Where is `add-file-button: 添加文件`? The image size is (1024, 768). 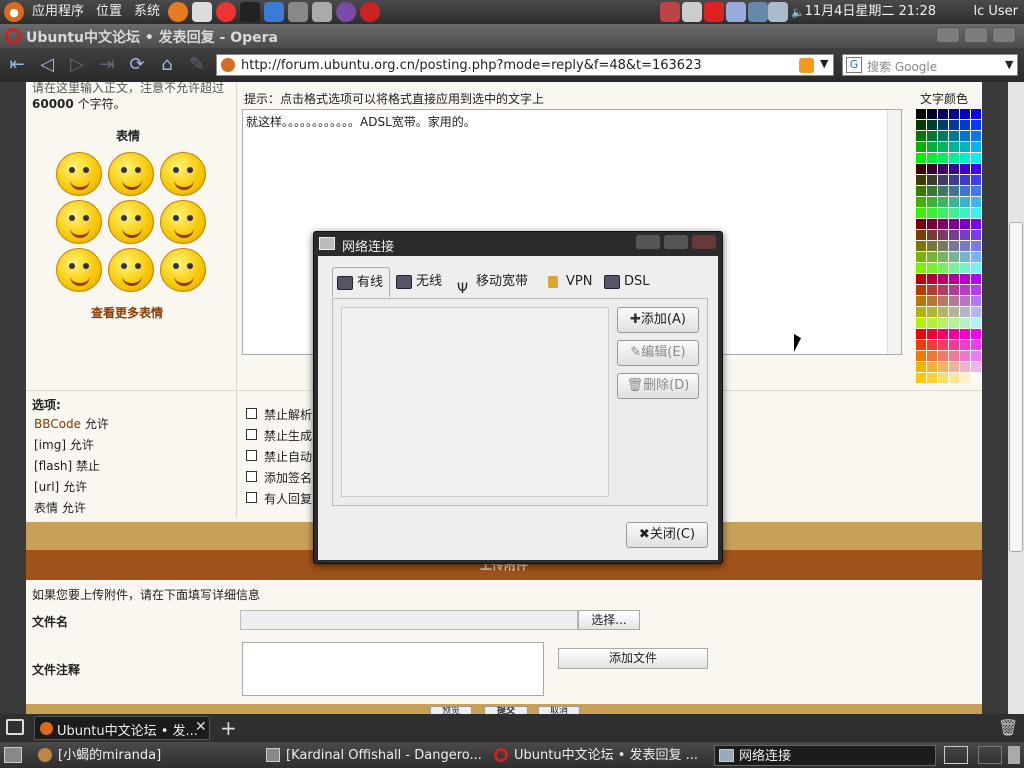
add-file-button: 添加文件 is located at coordinates (633, 658).